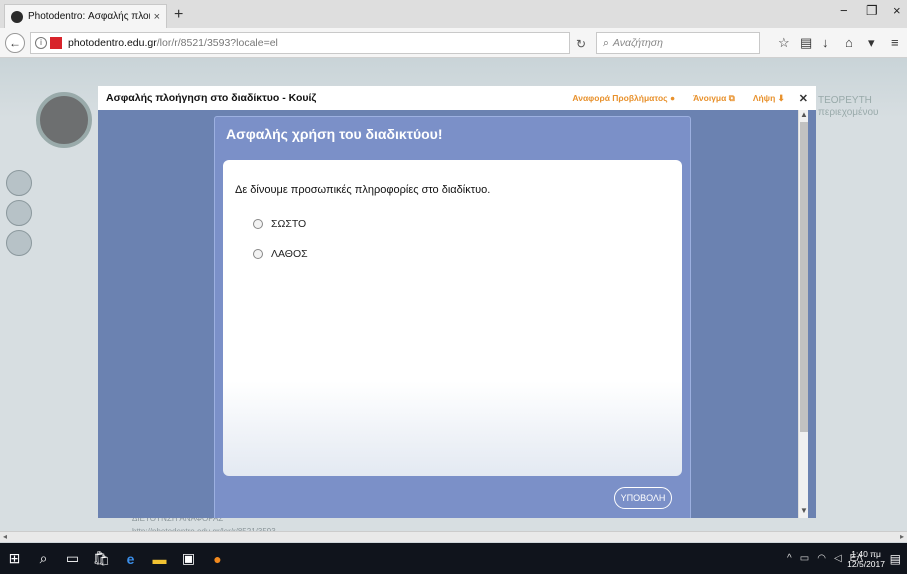 The image size is (907, 574). What do you see at coordinates (19, 213) in the screenshot?
I see `side-globe-icon` at bounding box center [19, 213].